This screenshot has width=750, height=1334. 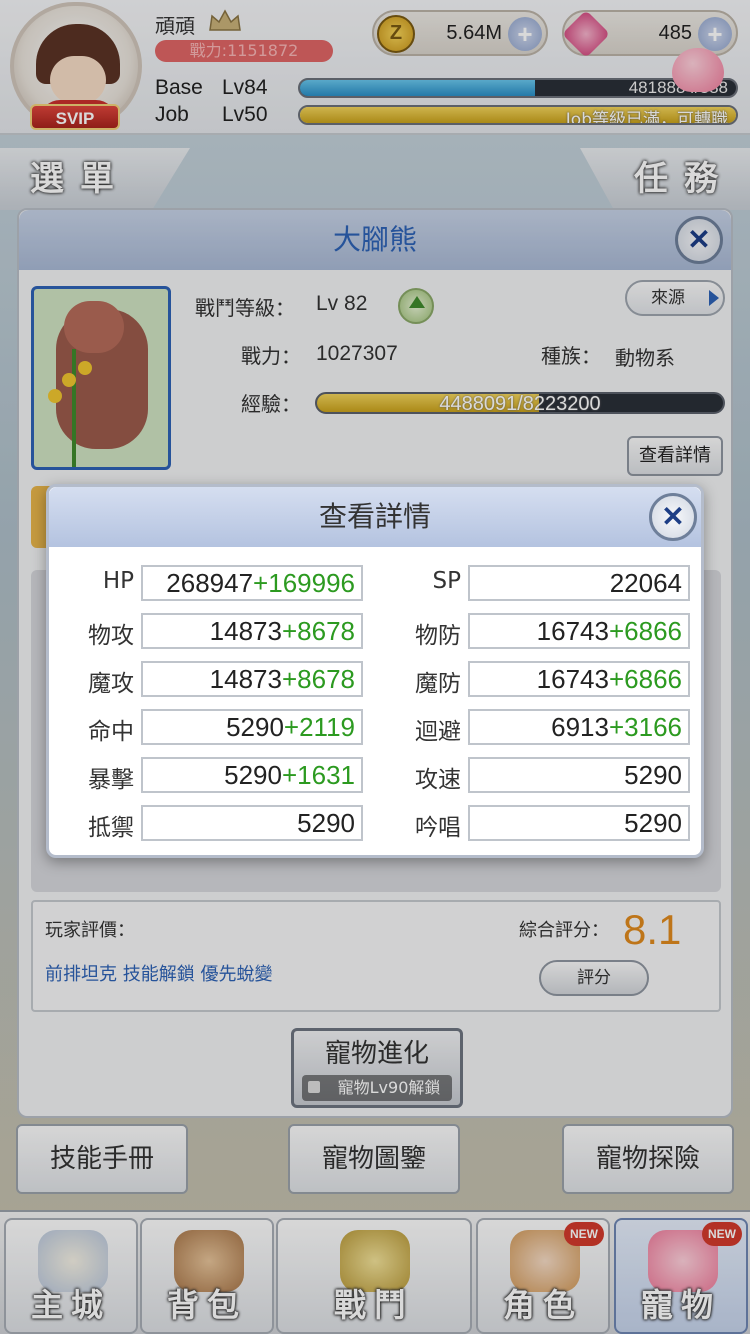 What do you see at coordinates (438, 780) in the screenshot?
I see `stat-label-right: 攻速` at bounding box center [438, 780].